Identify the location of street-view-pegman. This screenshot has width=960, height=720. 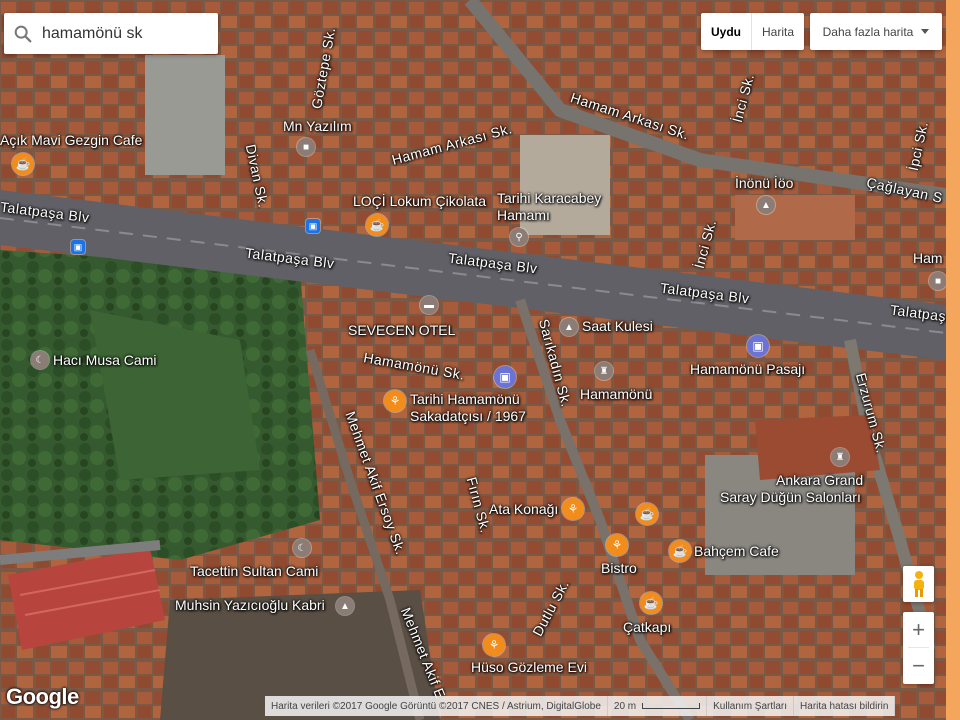
(918, 584).